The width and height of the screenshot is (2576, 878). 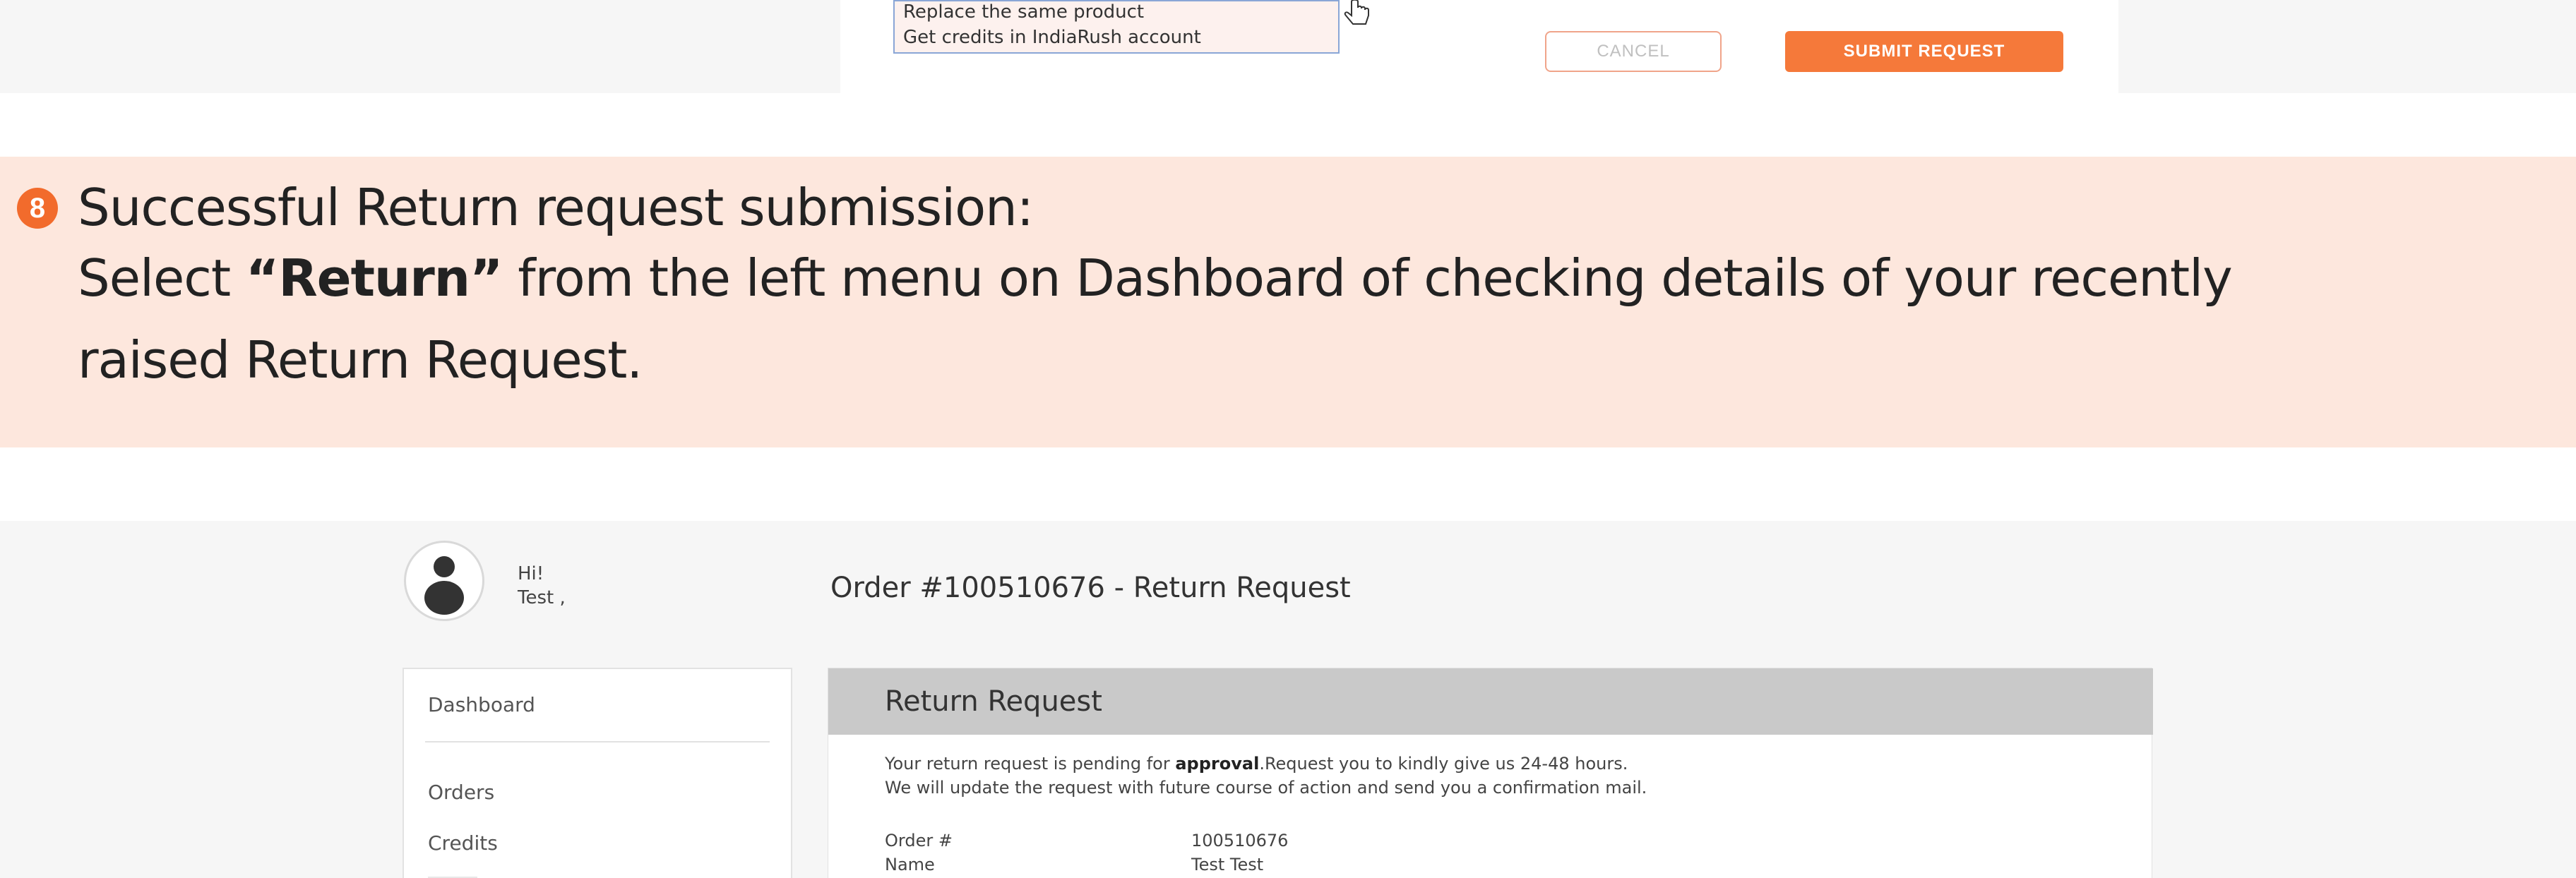 What do you see at coordinates (1052, 37) in the screenshot?
I see `dropdown-option-credits: Get credits in IndiaRush account` at bounding box center [1052, 37].